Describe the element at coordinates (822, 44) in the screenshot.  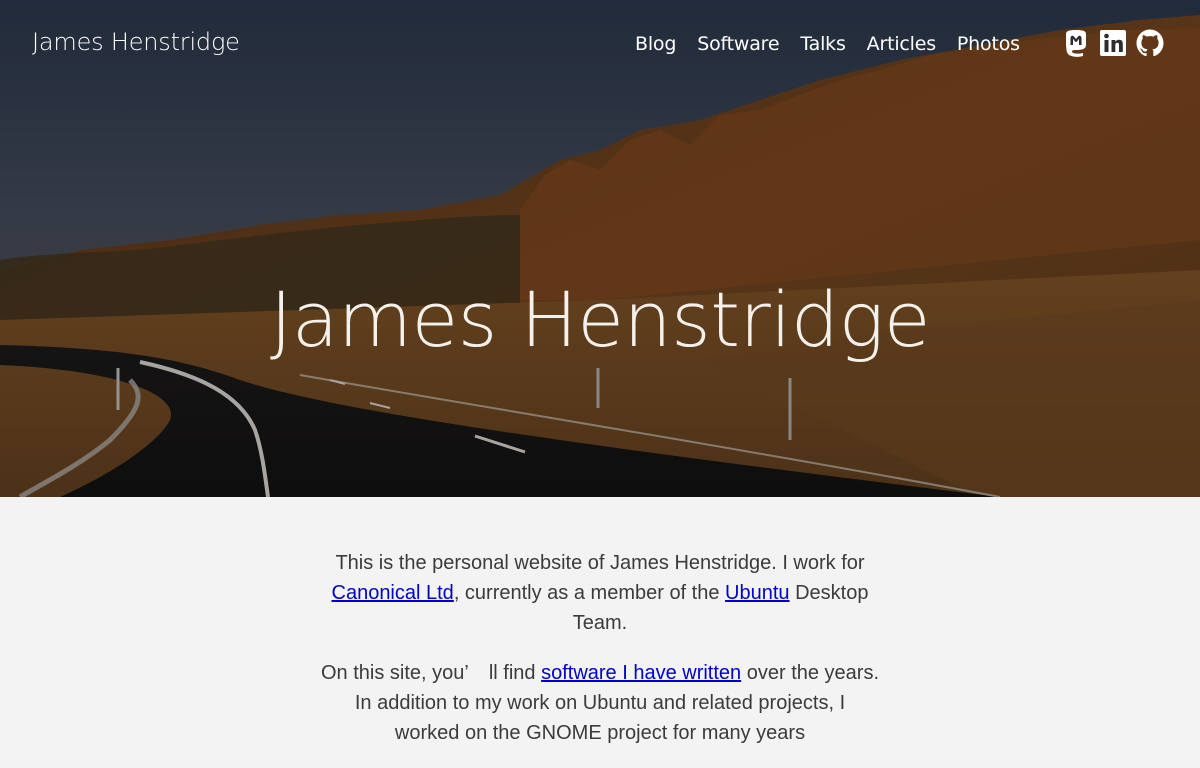
I see `nav-item-talks: Talks` at that location.